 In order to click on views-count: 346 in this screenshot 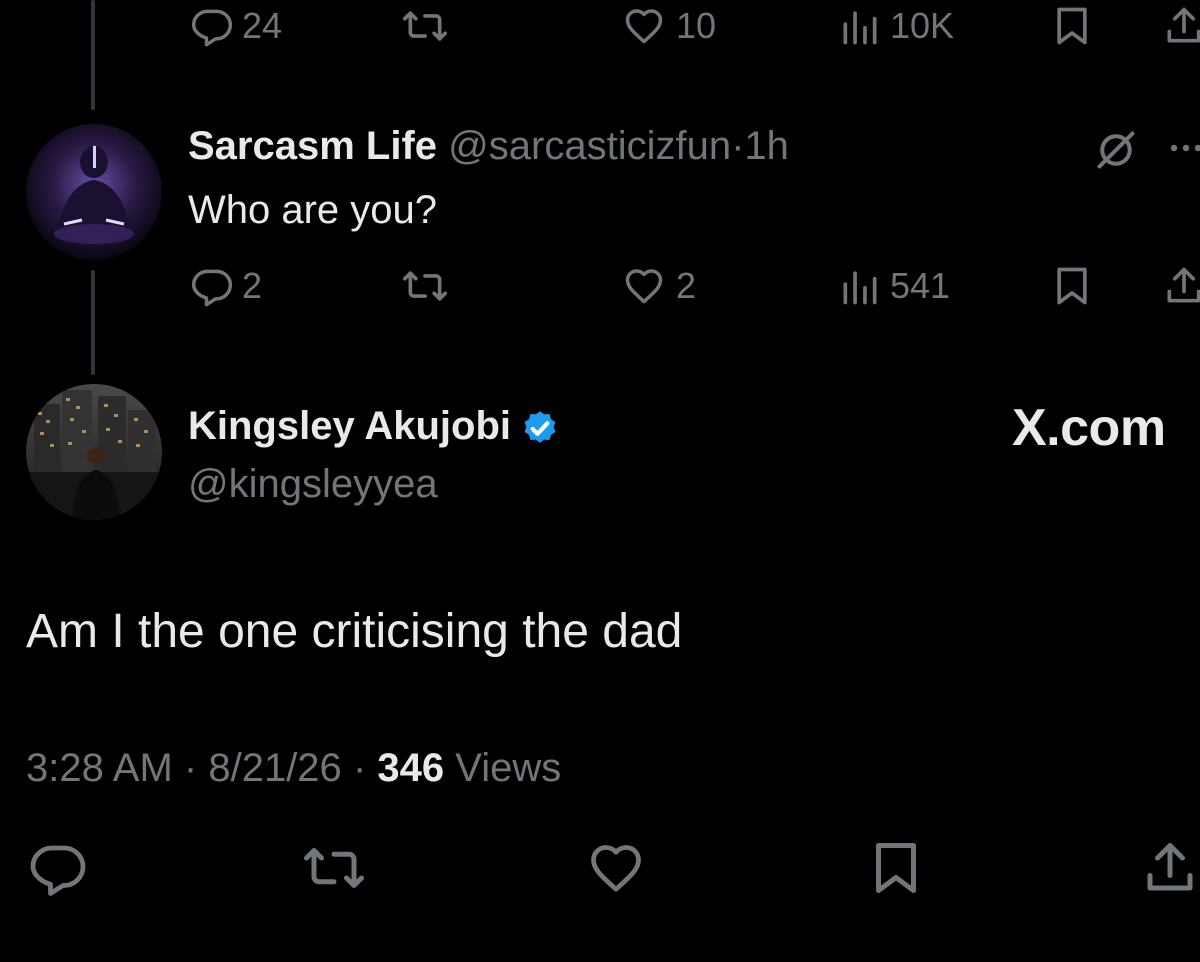, I will do `click(410, 768)`.